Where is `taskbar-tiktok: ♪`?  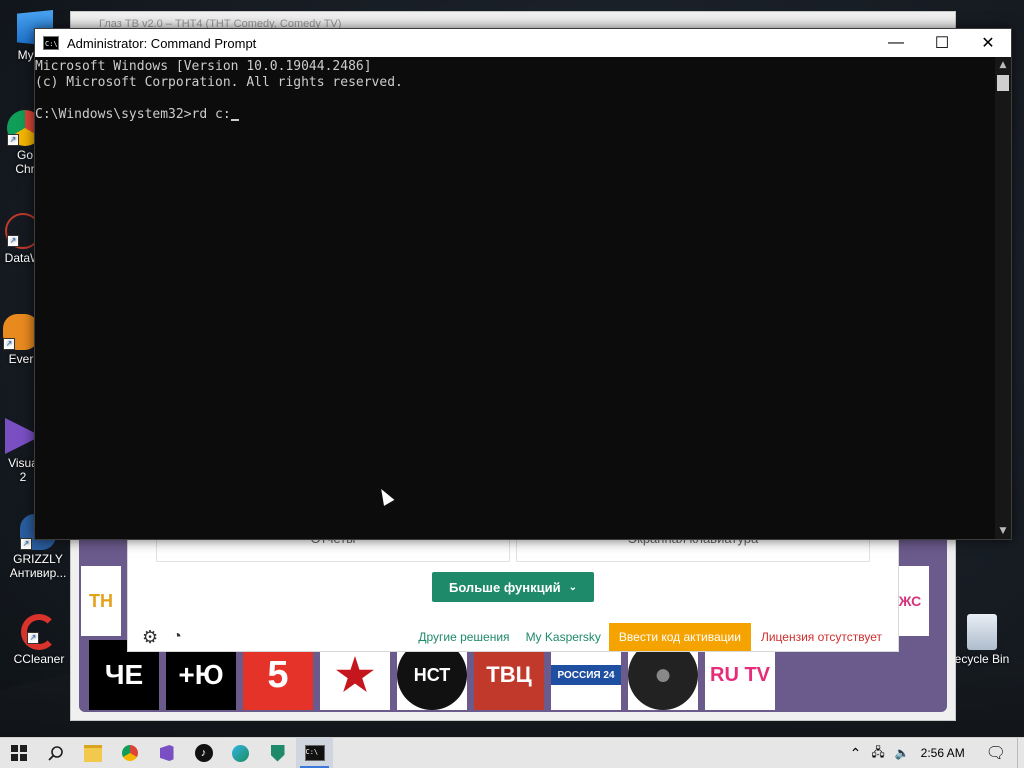
taskbar-tiktok: ♪ is located at coordinates (203, 753).